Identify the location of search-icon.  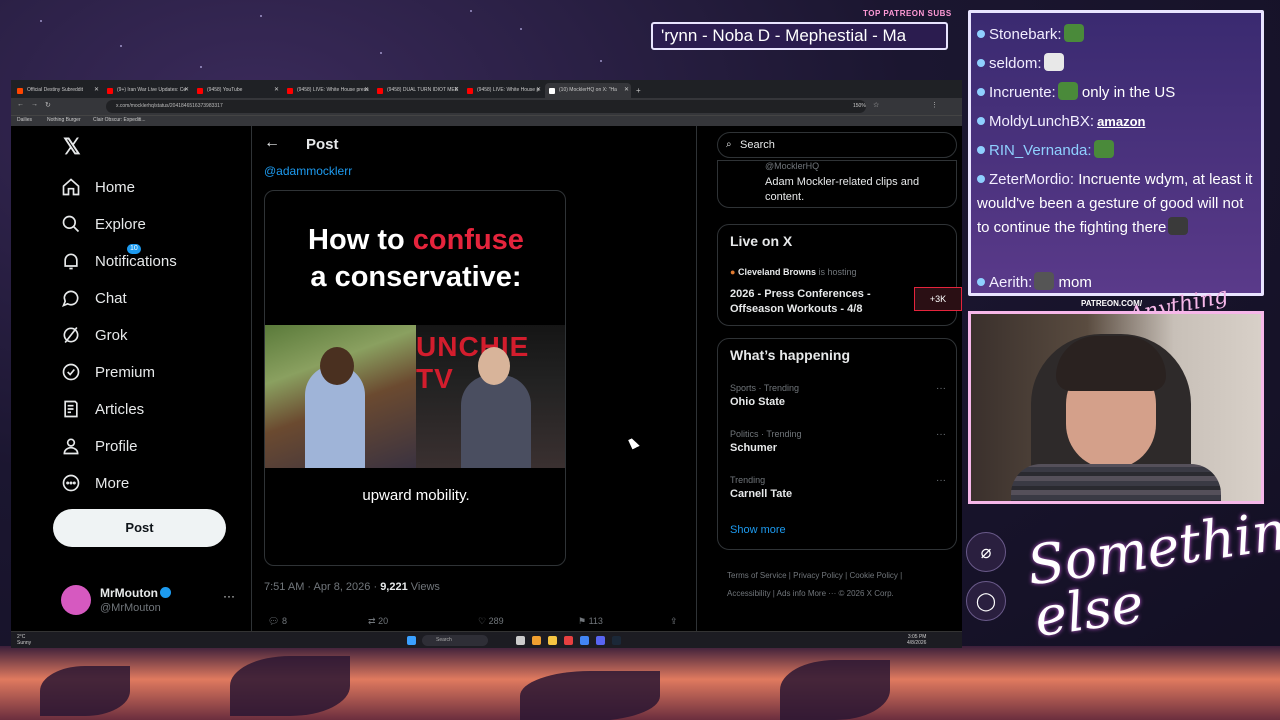
(71, 224).